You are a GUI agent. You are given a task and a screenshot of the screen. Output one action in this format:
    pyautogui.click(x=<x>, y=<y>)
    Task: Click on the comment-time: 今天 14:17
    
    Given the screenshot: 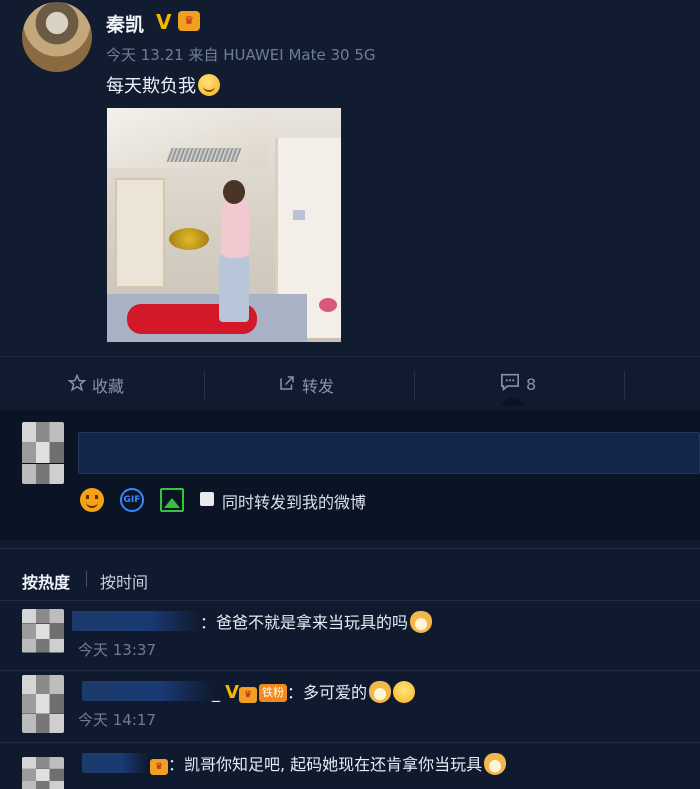 What is the action you would take?
    pyautogui.click(x=117, y=720)
    